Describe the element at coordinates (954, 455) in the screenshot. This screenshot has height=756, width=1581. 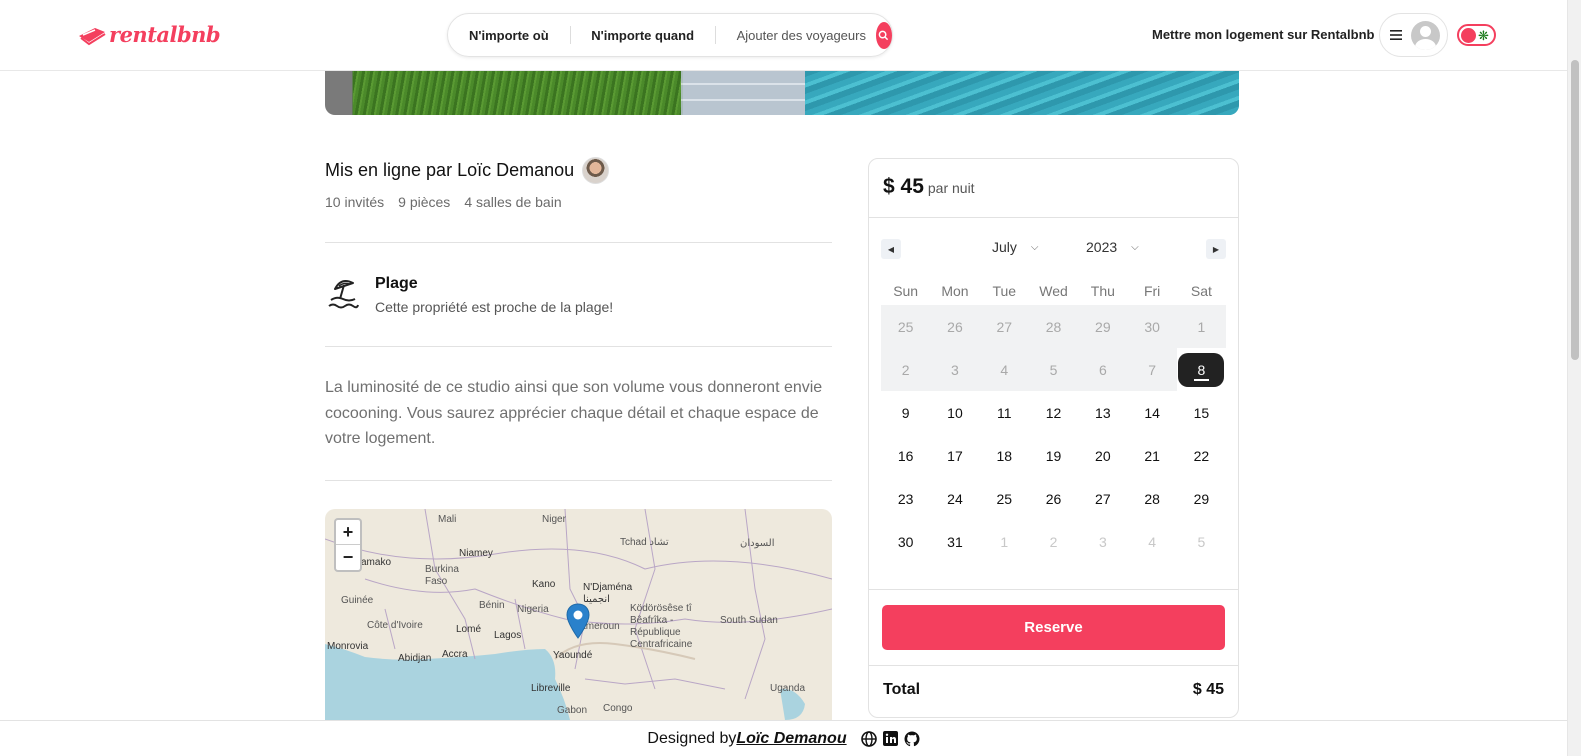
I see `calendar-day: 17` at that location.